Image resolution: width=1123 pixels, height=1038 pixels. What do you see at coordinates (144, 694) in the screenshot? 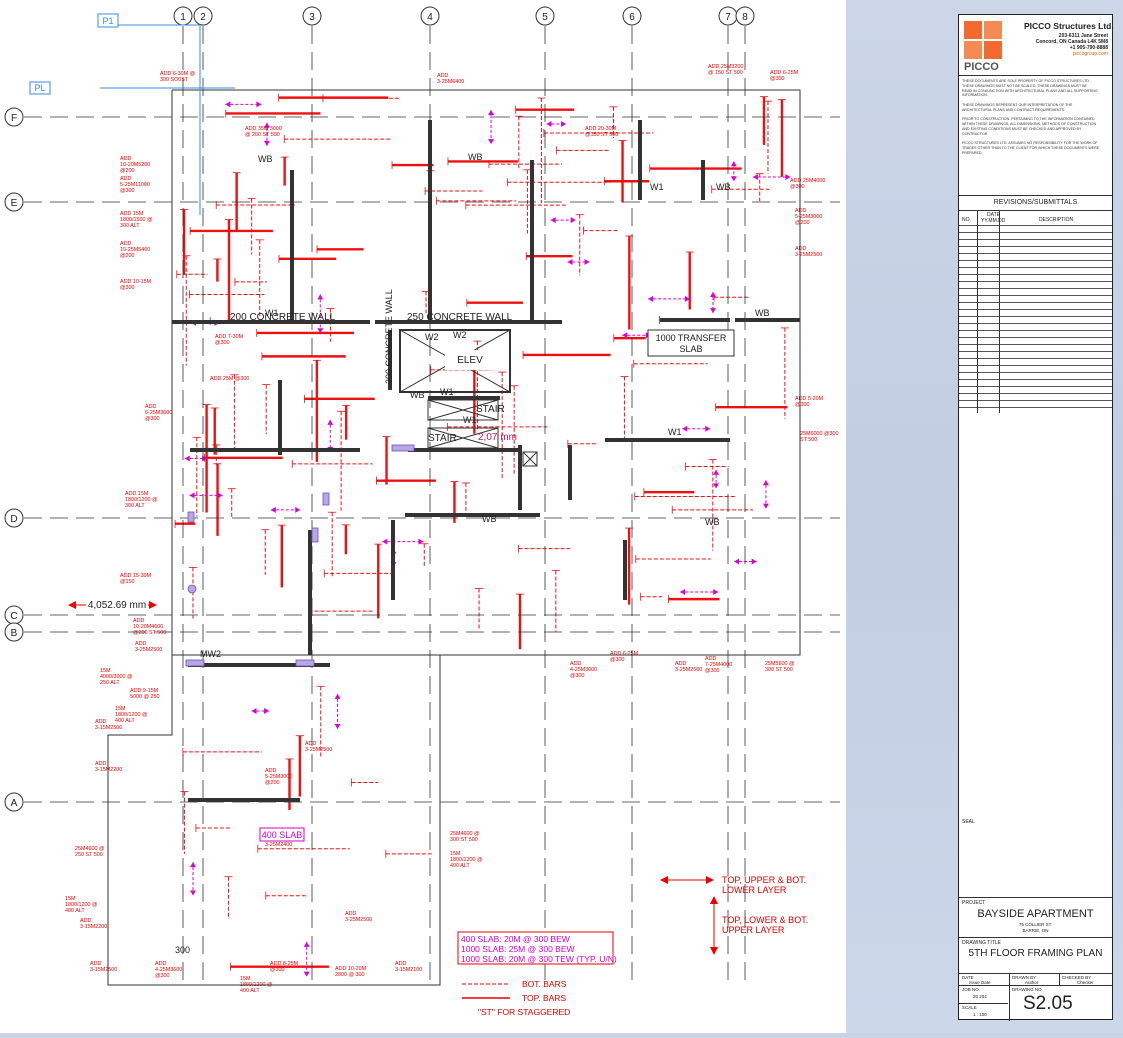
I see `rebar-tag: ADD 9-15M 5000 @ 250` at bounding box center [144, 694].